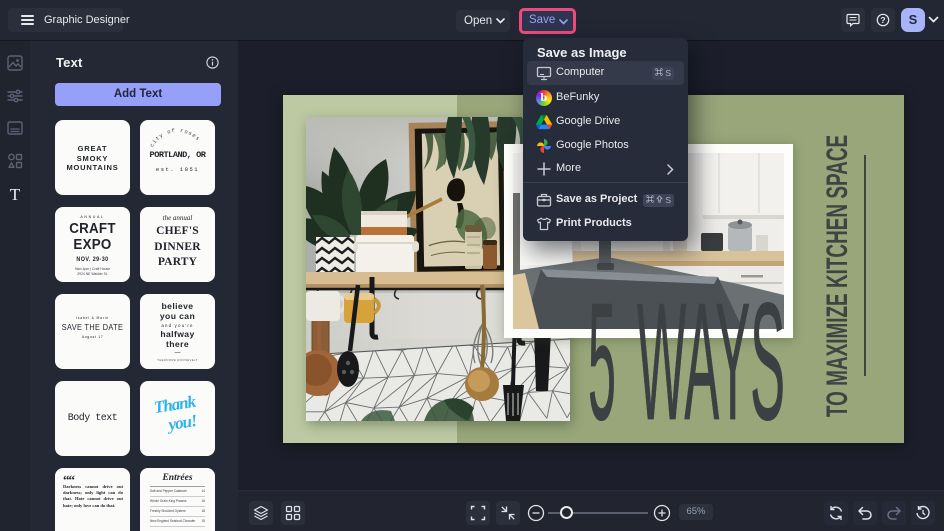  What do you see at coordinates (602, 361) in the screenshot?
I see `svg-text: 5` at bounding box center [602, 361].